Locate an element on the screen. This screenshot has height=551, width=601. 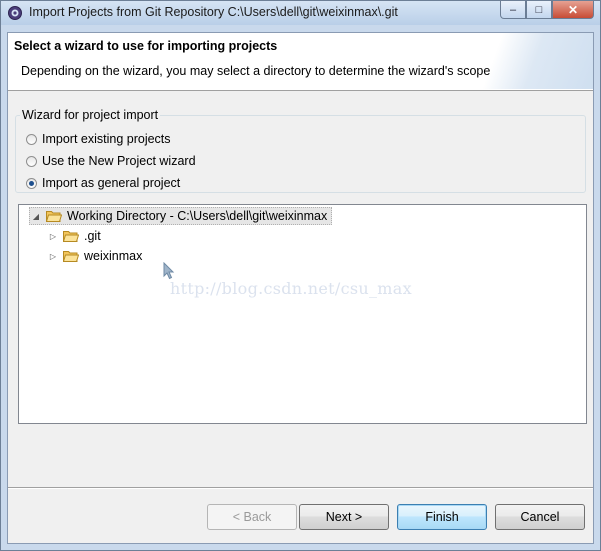
wizard-group-legend: Wizard for project import is located at coordinates (90, 115).